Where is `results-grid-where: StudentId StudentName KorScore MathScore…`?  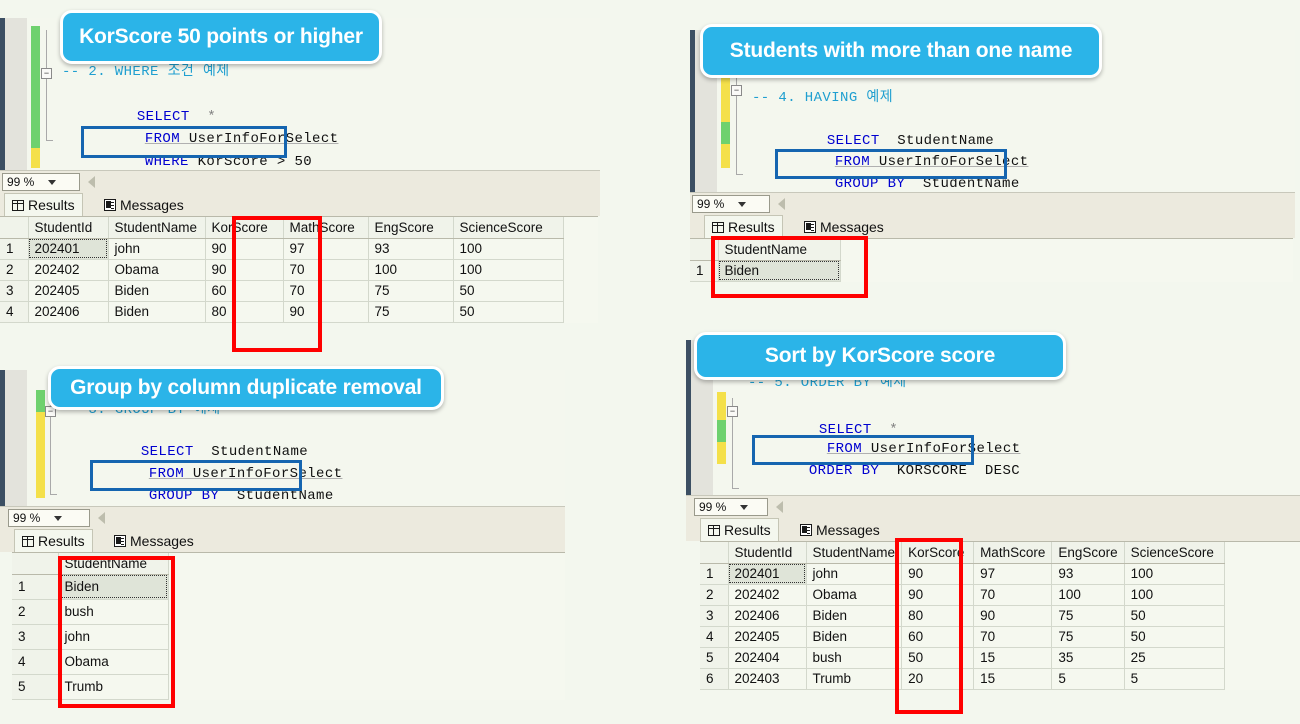
results-grid-where: StudentId StudentName KorScore MathScore… is located at coordinates (299, 269).